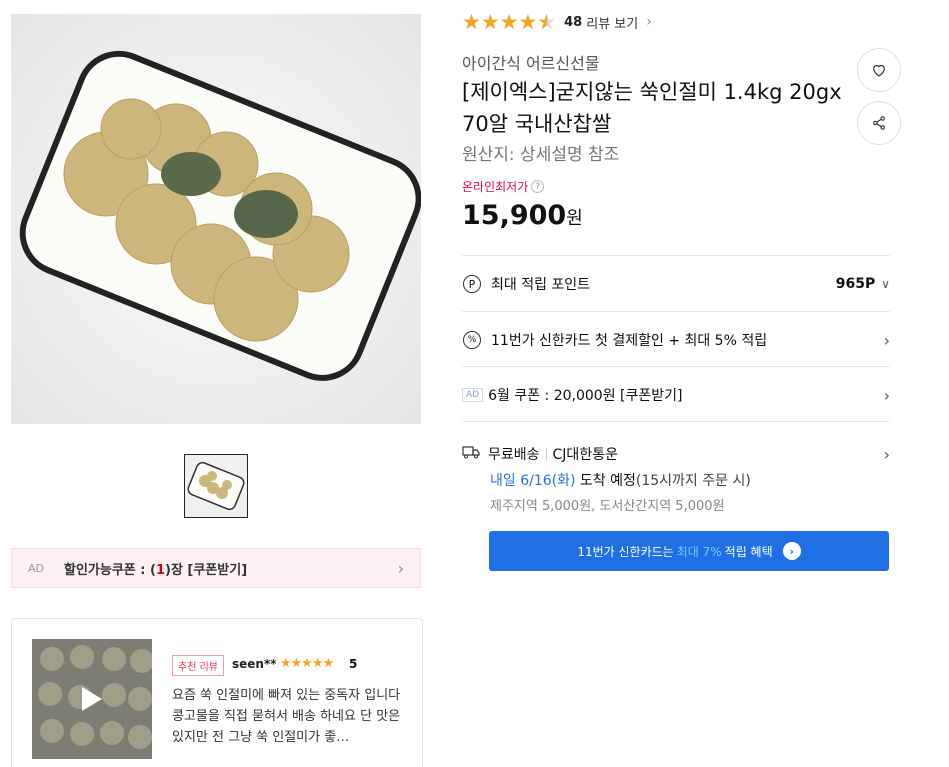 The width and height of the screenshot is (949, 767). I want to click on arrival-date: 내일 6/16(화), so click(533, 481).